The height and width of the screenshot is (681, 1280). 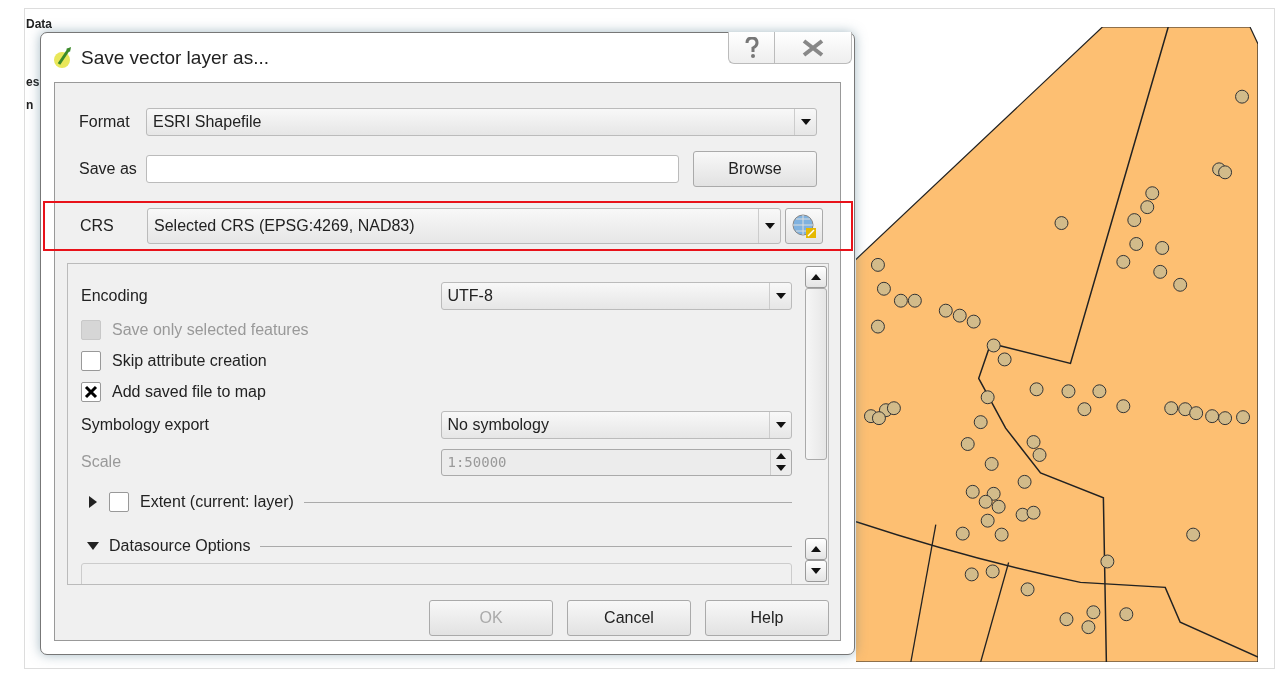 I want to click on globe-icon, so click(x=804, y=226).